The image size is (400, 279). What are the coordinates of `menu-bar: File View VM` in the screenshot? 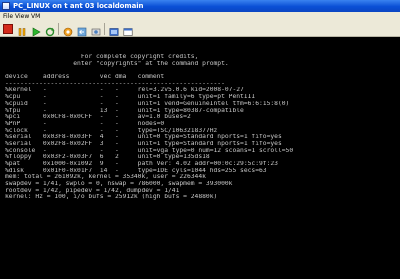 It's located at (200, 16).